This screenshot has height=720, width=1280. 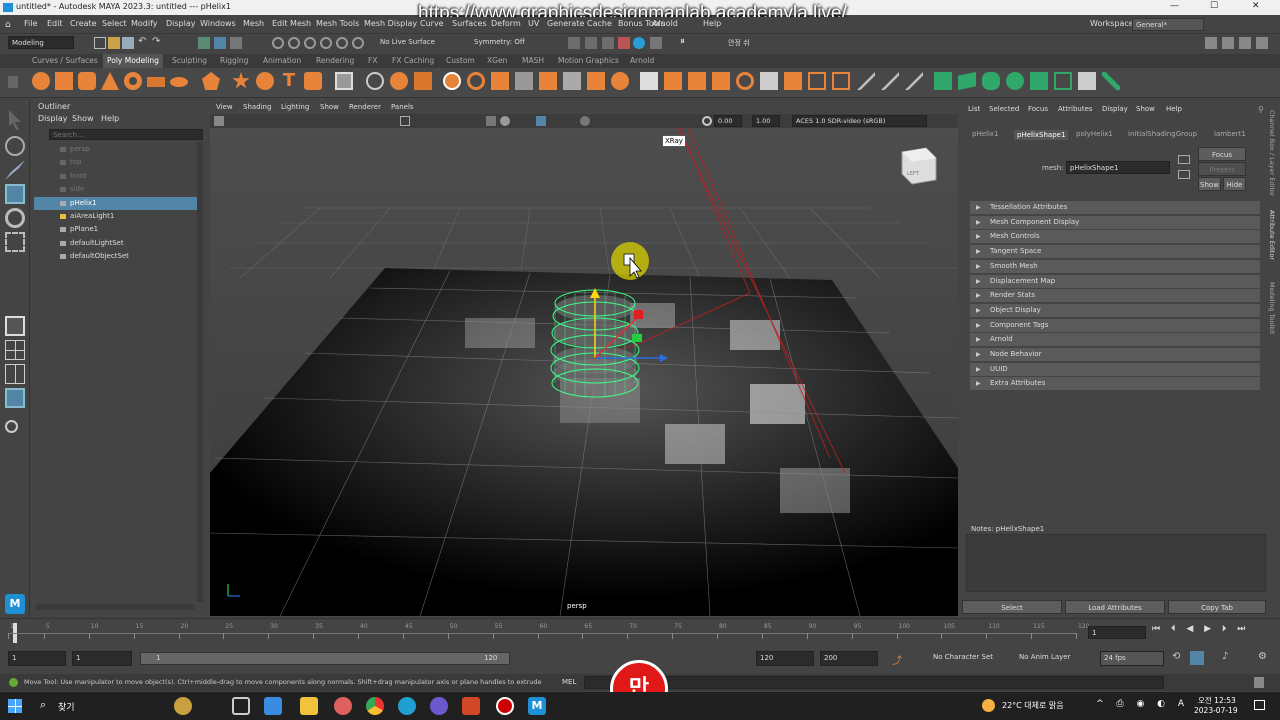 I want to click on menu-surfaces: Surfaces, so click(x=469, y=23).